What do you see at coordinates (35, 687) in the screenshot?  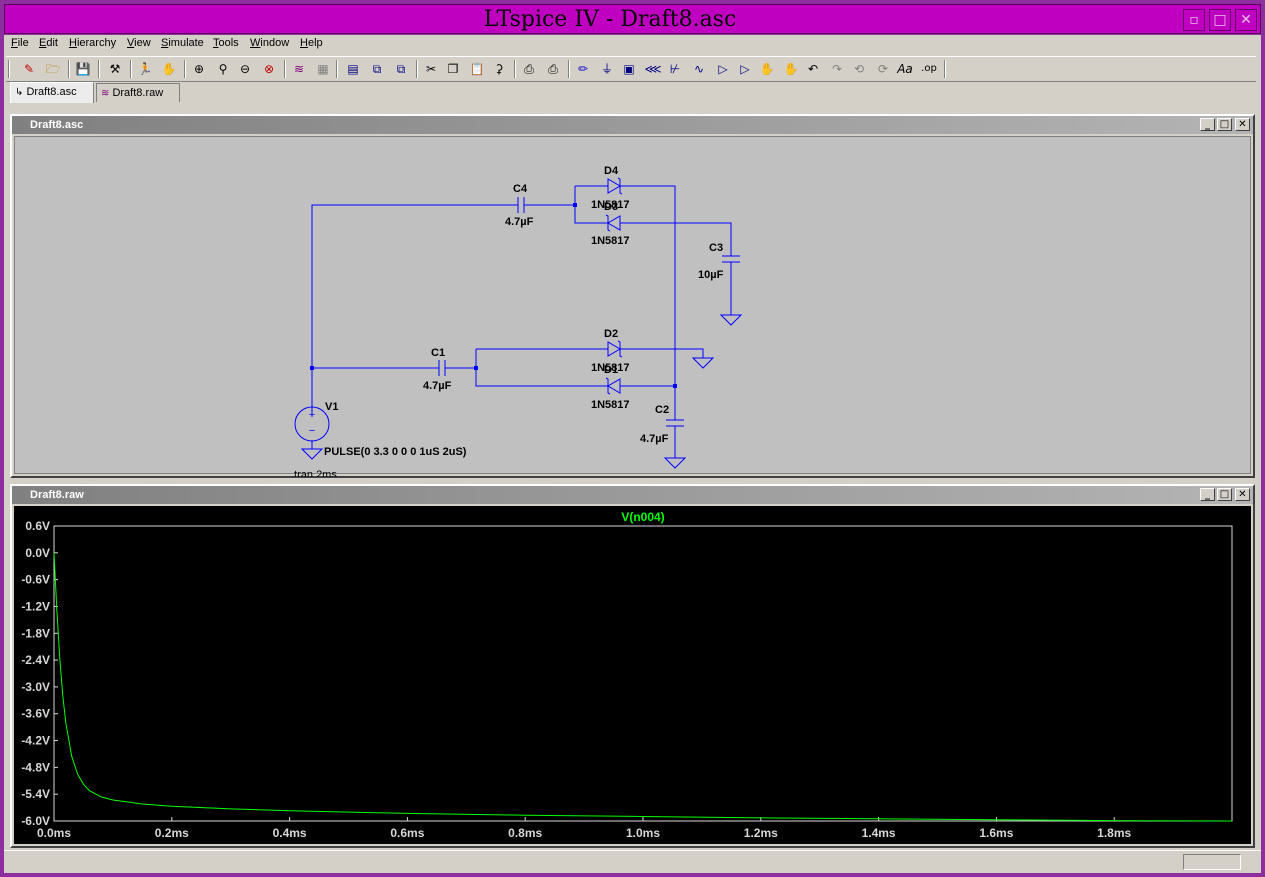 I see `y-tick-label: -3.0V` at bounding box center [35, 687].